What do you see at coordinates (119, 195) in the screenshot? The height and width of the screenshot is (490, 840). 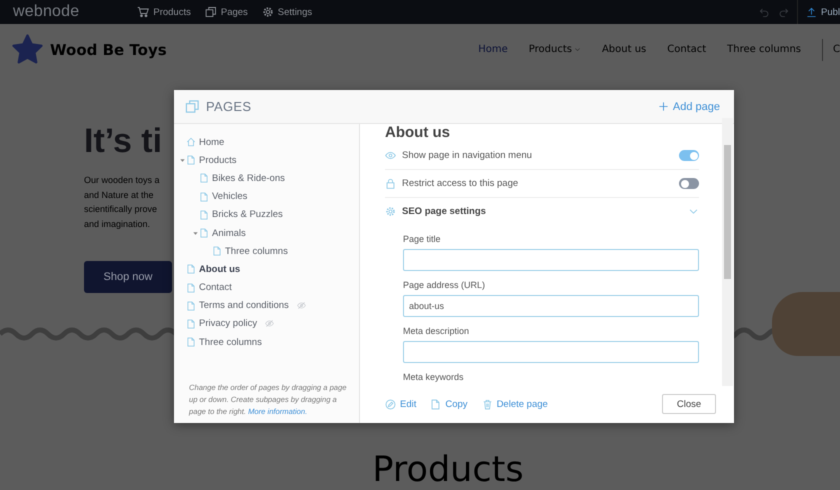 I see `hero-text: and Nature at the` at bounding box center [119, 195].